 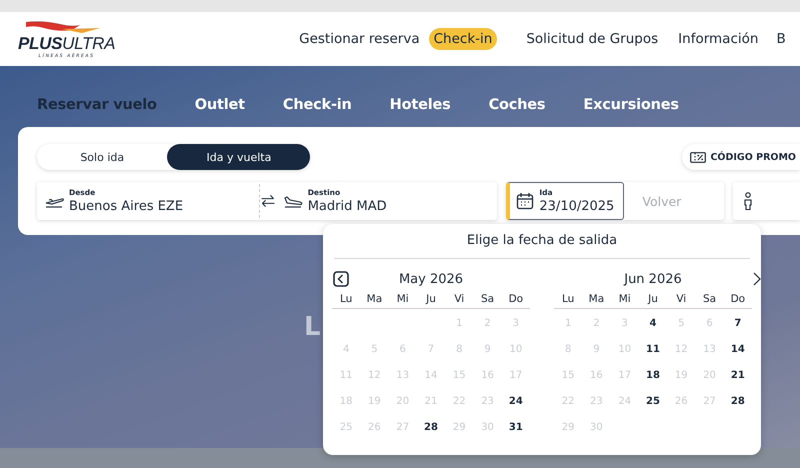 What do you see at coordinates (542, 241) in the screenshot?
I see `date-picker-title: Elige la fecha de salida` at bounding box center [542, 241].